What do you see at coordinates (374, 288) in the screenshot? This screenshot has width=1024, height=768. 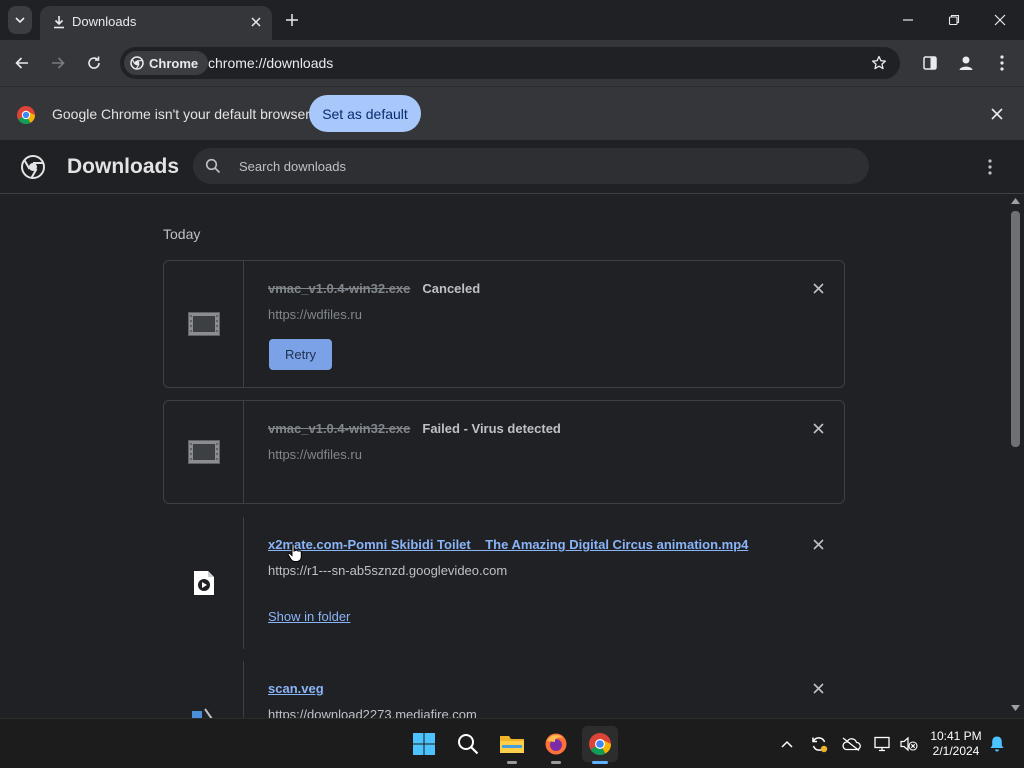 I see `file-name: vmac_v1.0.4-win32.exe Canceled` at bounding box center [374, 288].